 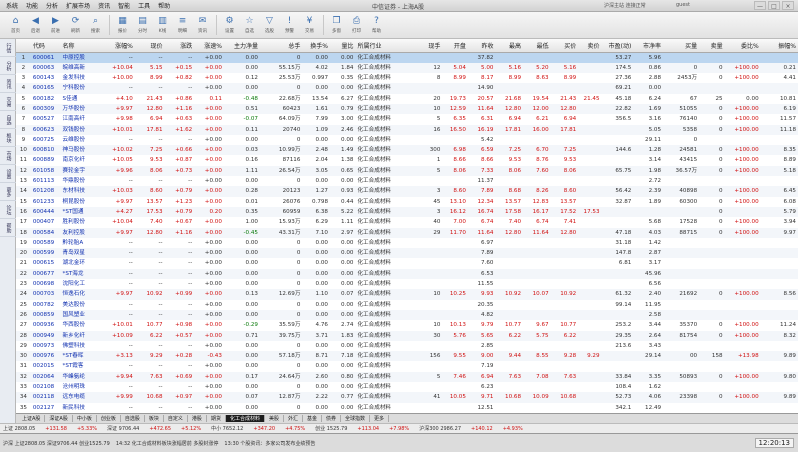 What do you see at coordinates (8, 48) in the screenshot?
I see `sidebar-item: 行情` at bounding box center [8, 48].